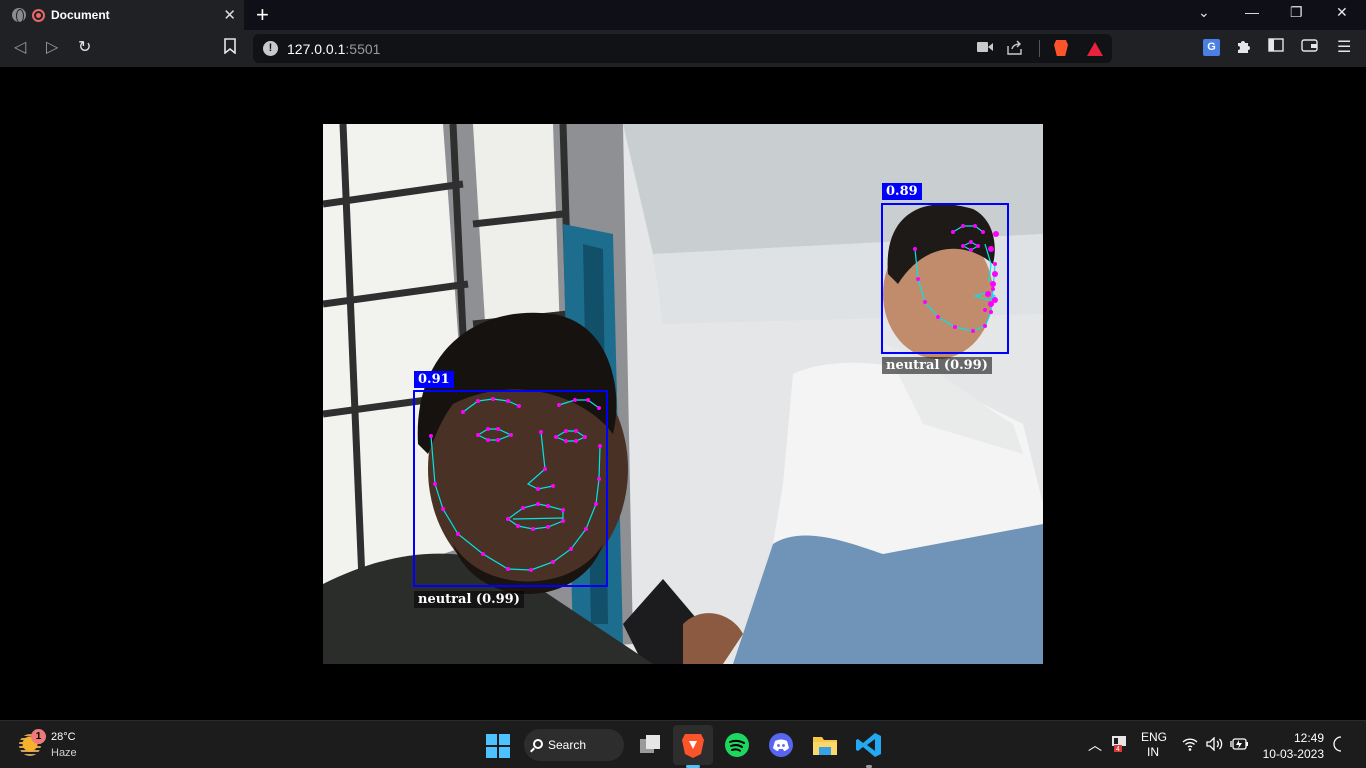 The height and width of the screenshot is (768, 1366). I want to click on address-bar: ! 127.0.0.1:5501, so click(682, 48).